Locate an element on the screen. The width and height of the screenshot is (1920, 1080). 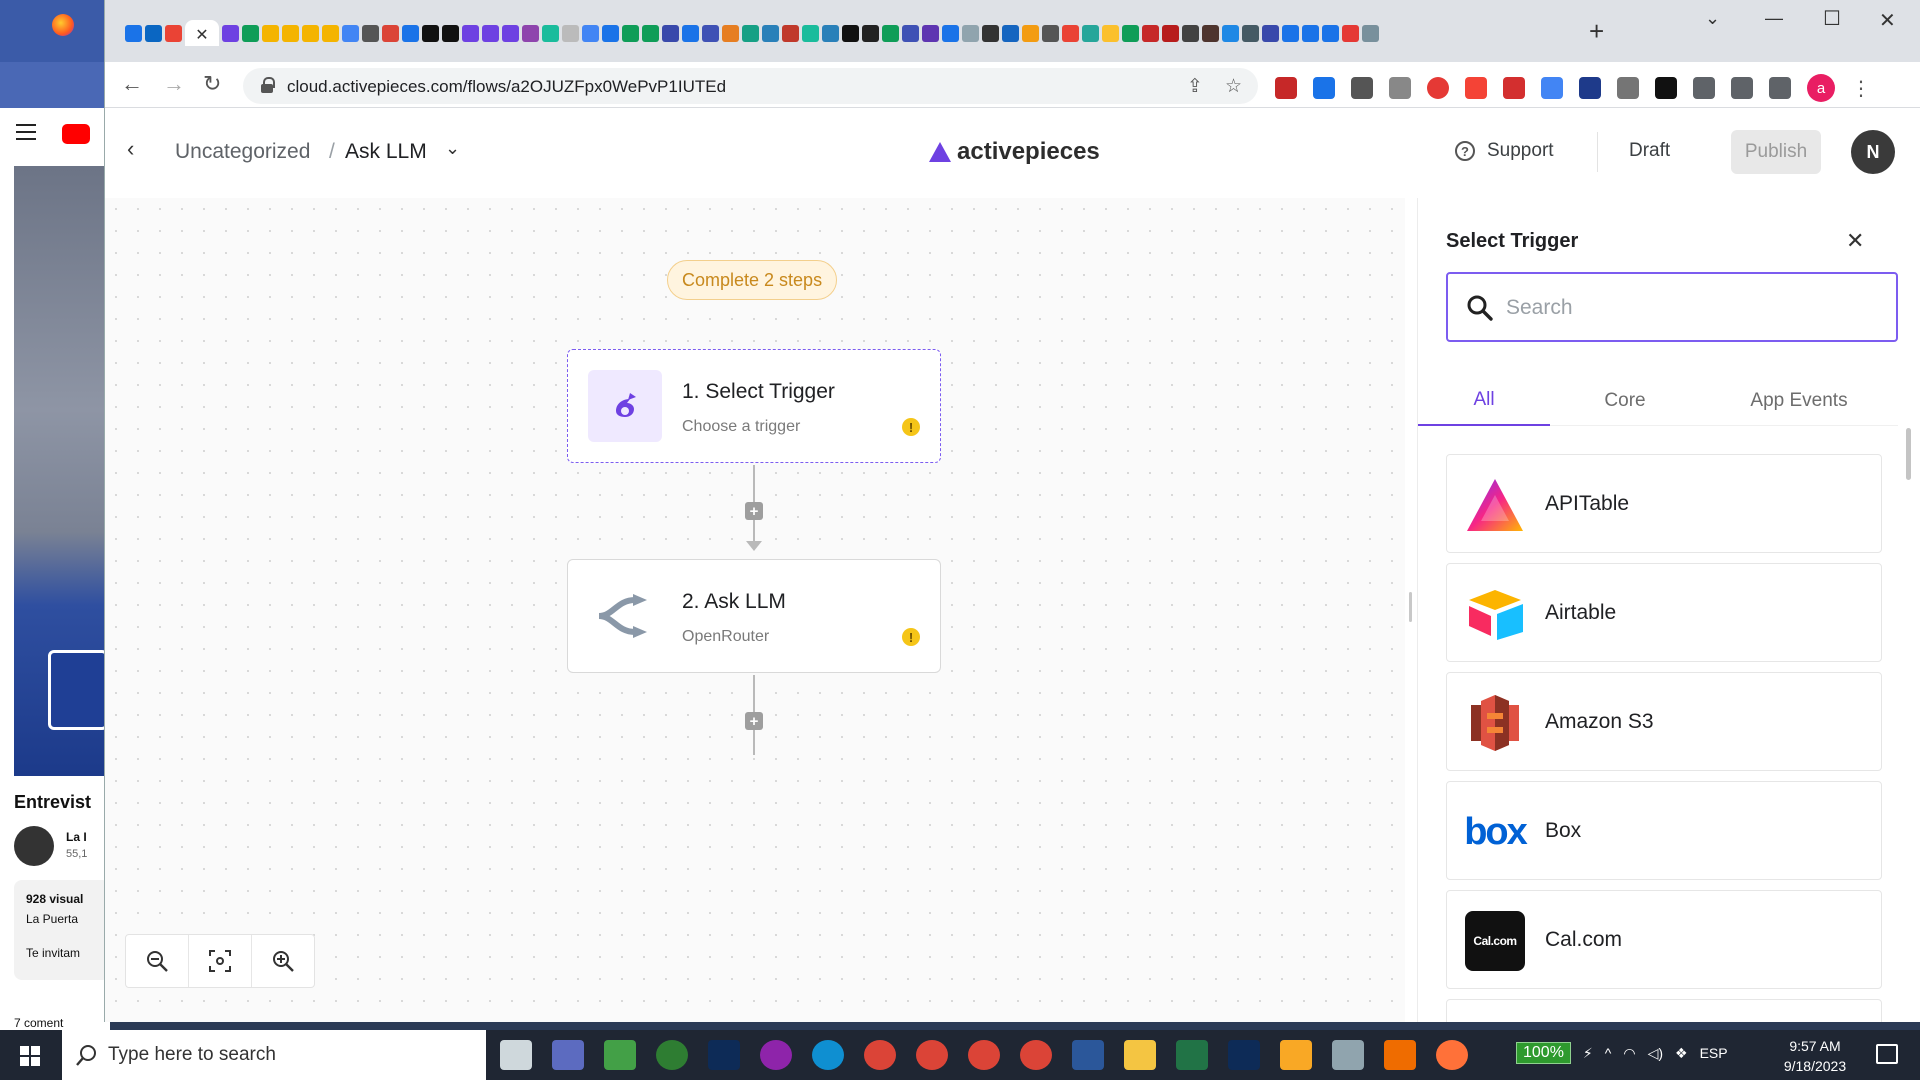
ask-llm-step-card: 2. Ask LLM OpenRouter ! is located at coordinates (754, 616).